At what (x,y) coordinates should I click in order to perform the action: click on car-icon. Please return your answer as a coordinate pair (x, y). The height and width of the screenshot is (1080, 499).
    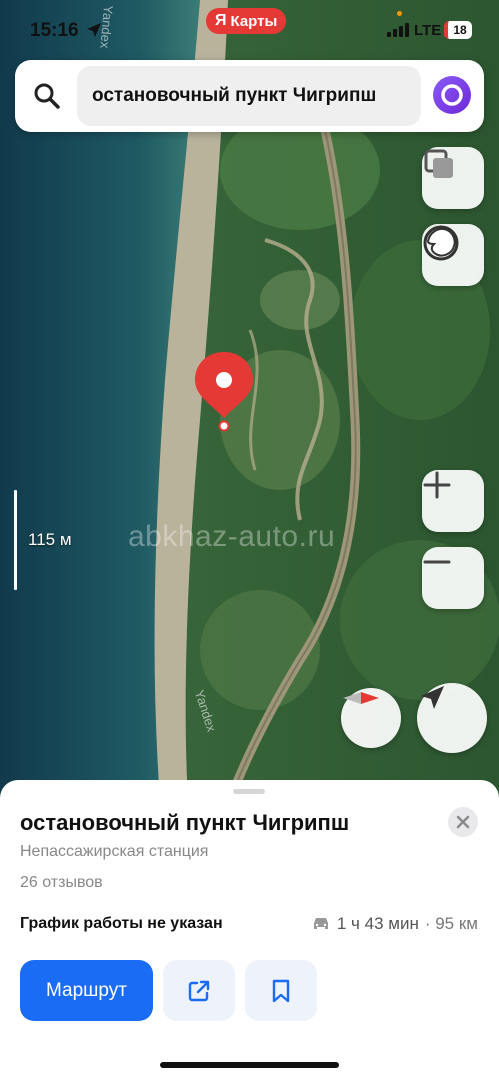
    Looking at the image, I should click on (320, 923).